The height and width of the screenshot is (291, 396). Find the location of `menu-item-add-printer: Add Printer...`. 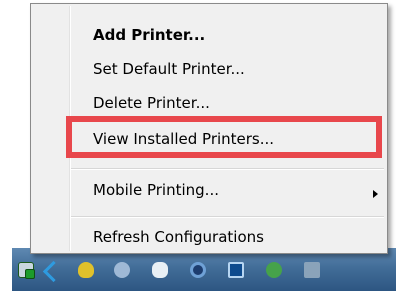

menu-item-add-printer: Add Printer... is located at coordinates (149, 35).